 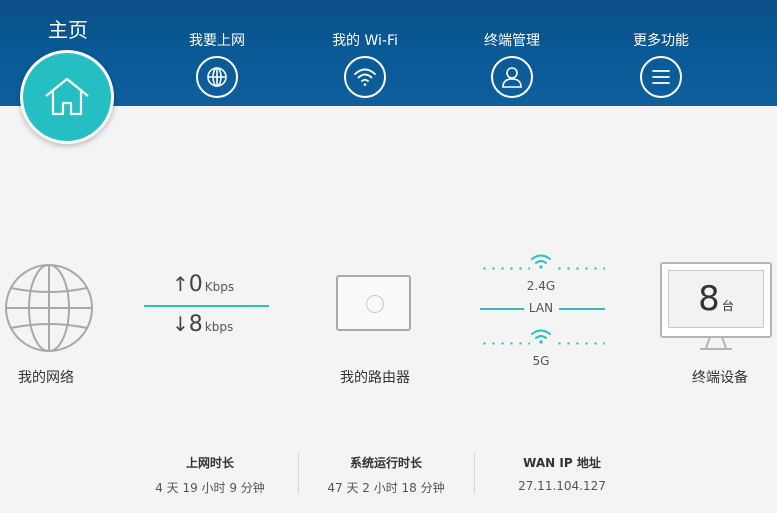 I want to click on router-logo-icon, so click(x=375, y=304).